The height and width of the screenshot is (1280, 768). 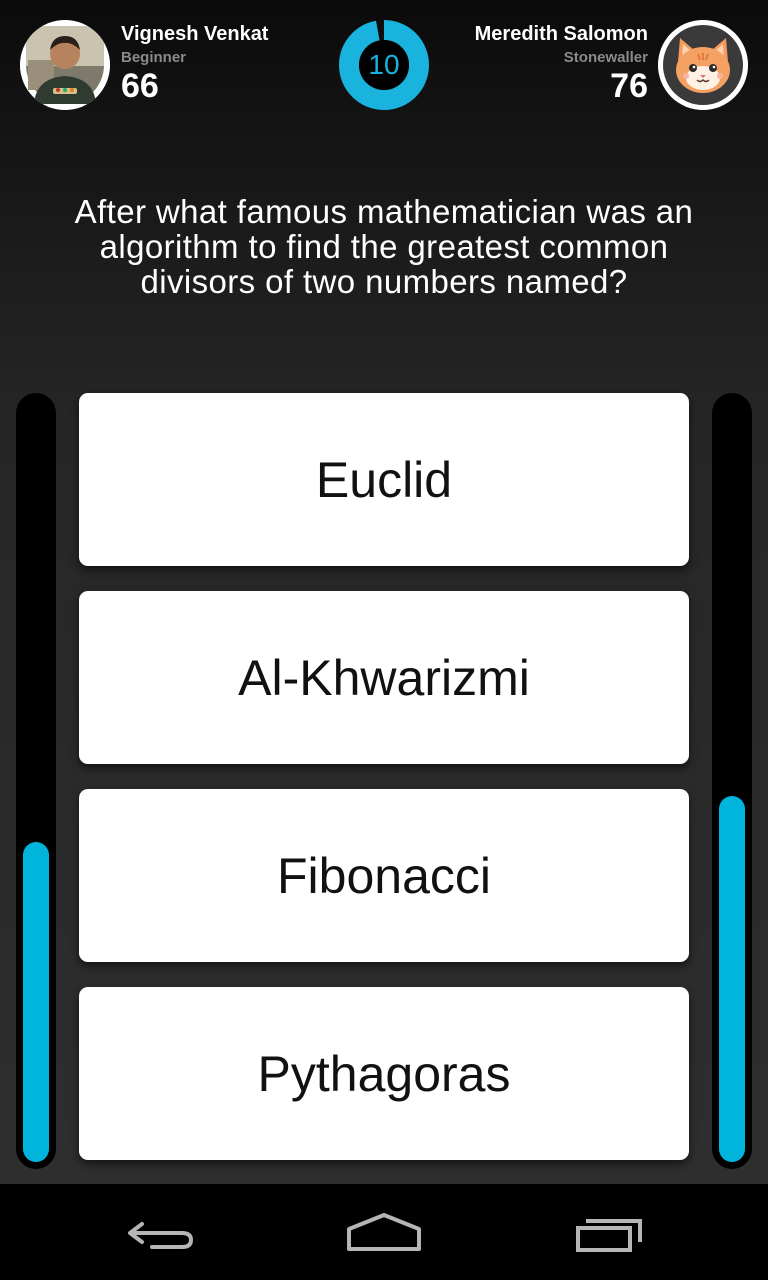 I want to click on back-button, so click(x=160, y=1232).